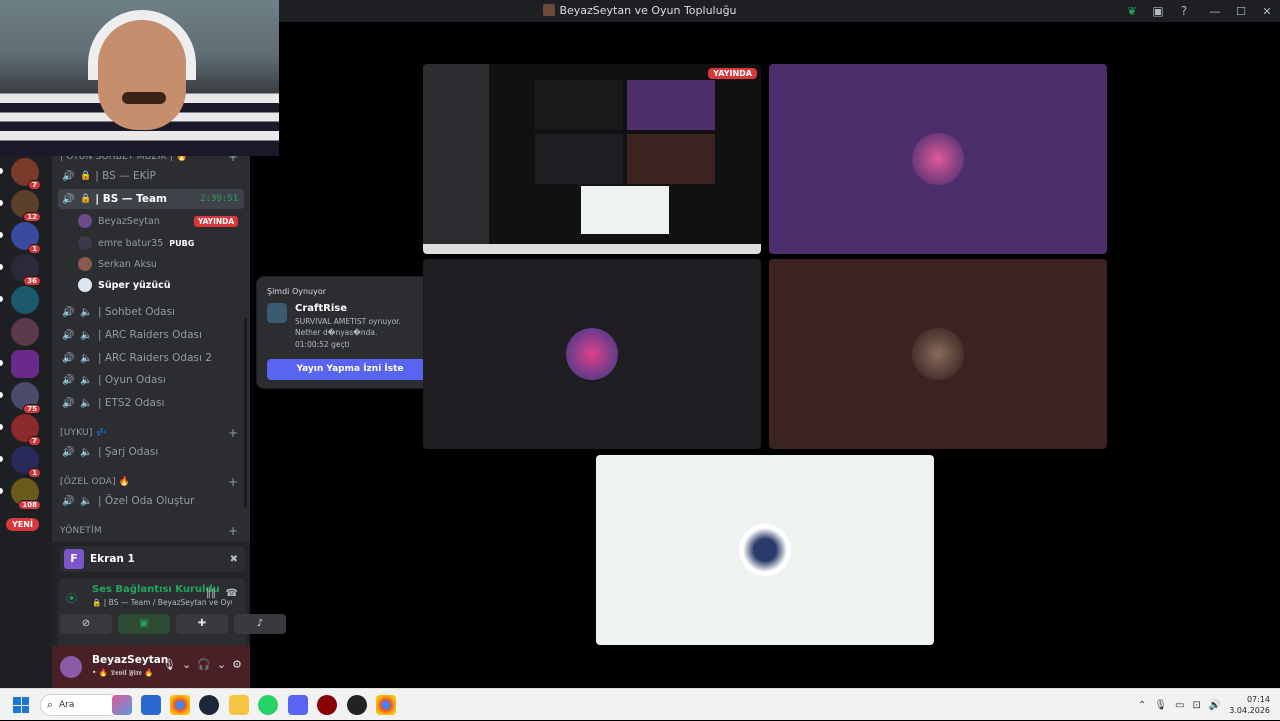  Describe the element at coordinates (1196, 705) in the screenshot. I see `network-icon: ⊡` at that location.